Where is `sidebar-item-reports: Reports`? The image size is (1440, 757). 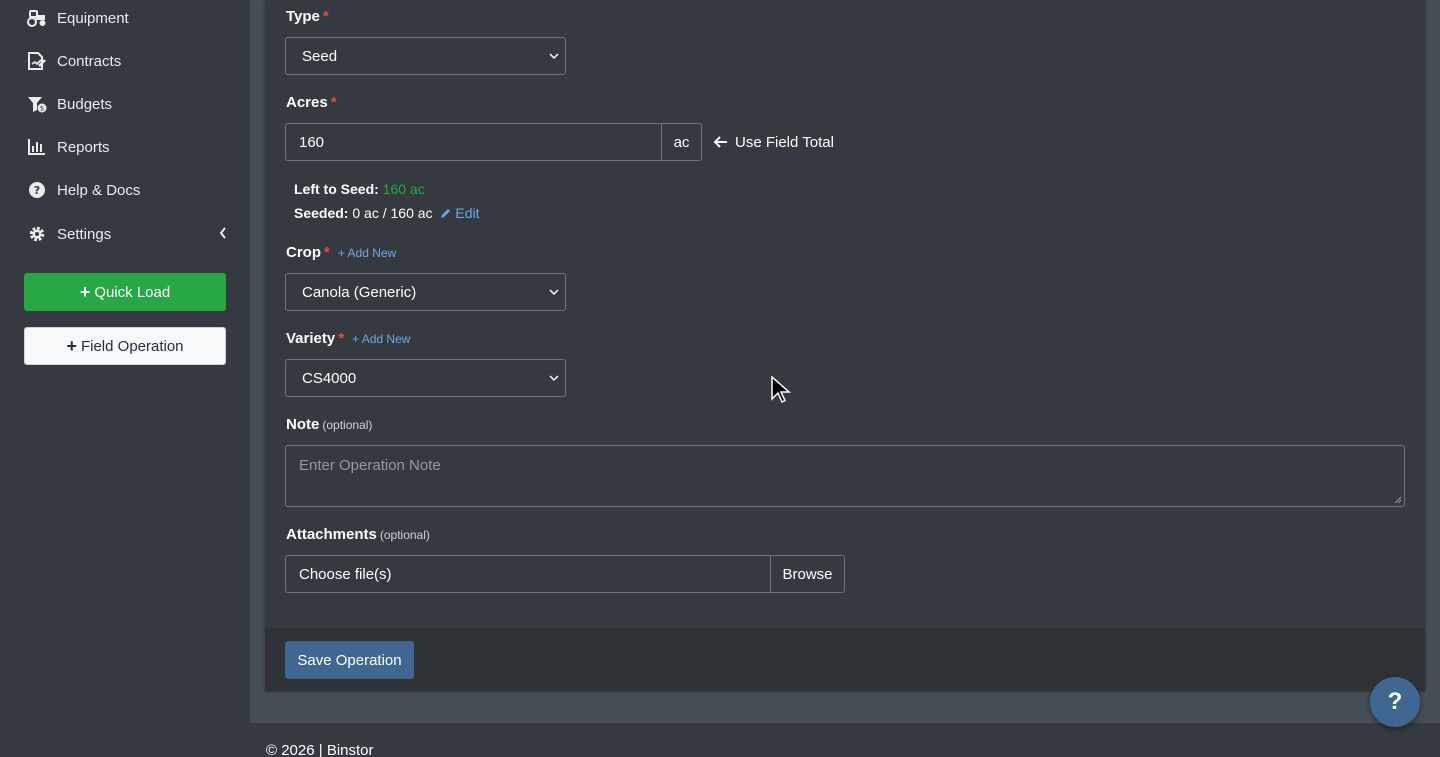 sidebar-item-reports: Reports is located at coordinates (125, 147).